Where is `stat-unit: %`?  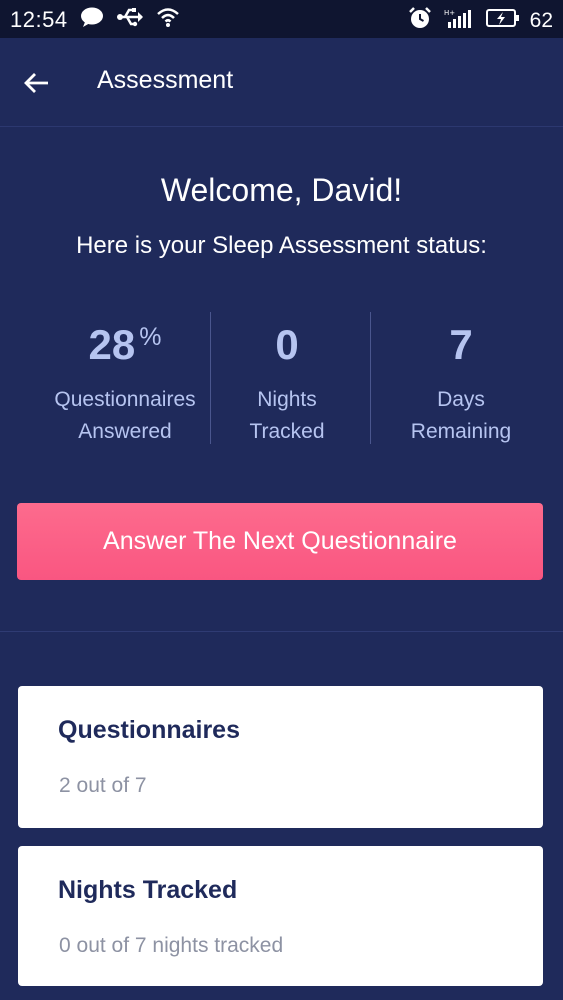
stat-unit: % is located at coordinates (150, 337).